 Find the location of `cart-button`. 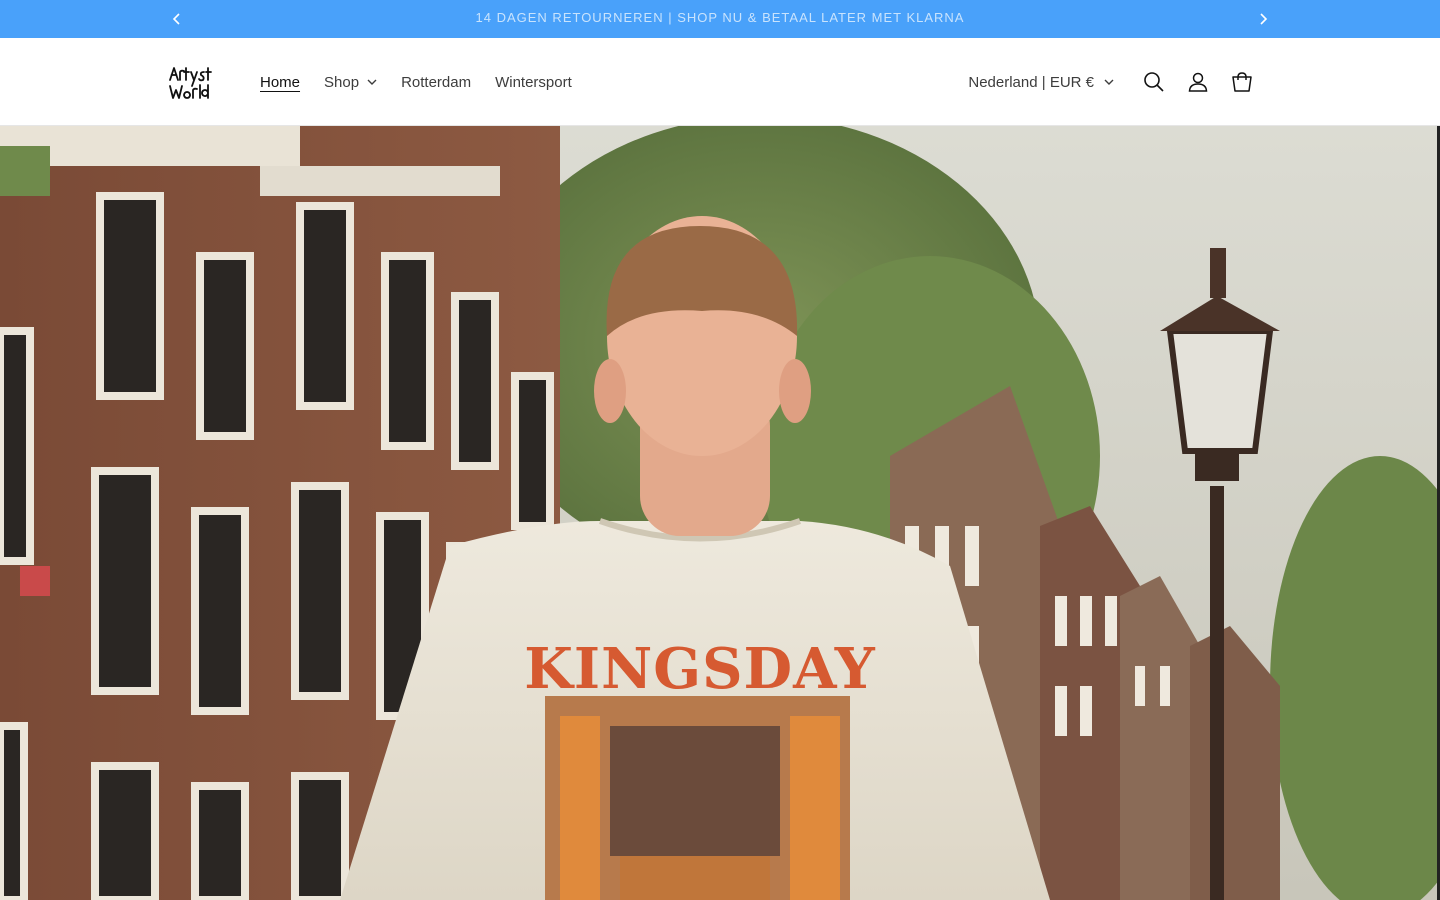

cart-button is located at coordinates (1242, 82).